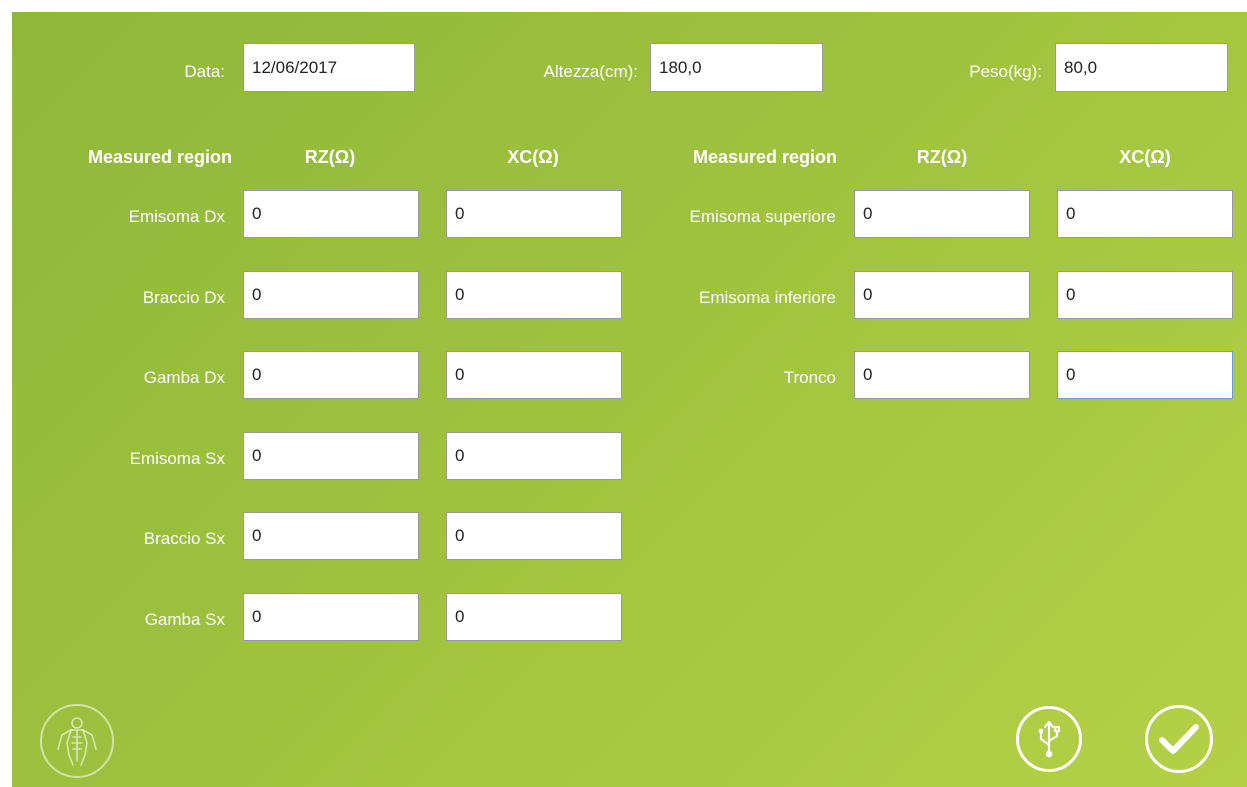  I want to click on confirm-button, so click(1179, 739).